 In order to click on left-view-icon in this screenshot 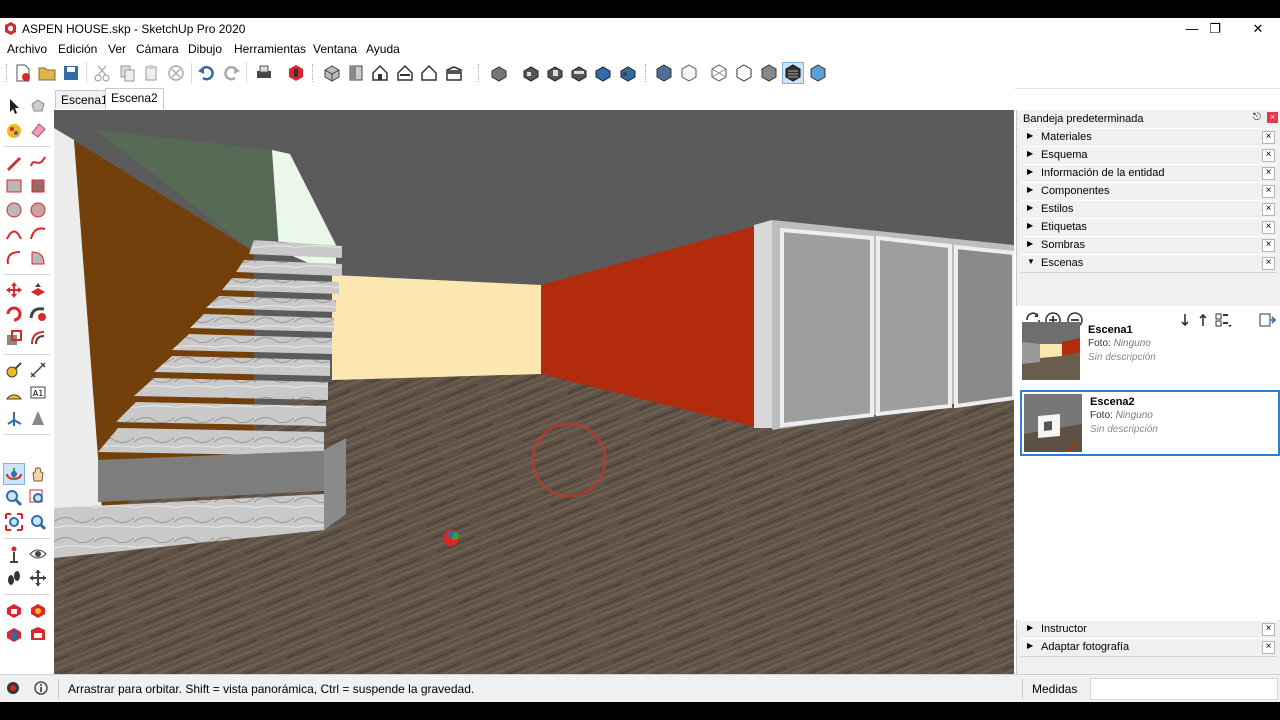, I will do `click(454, 73)`.